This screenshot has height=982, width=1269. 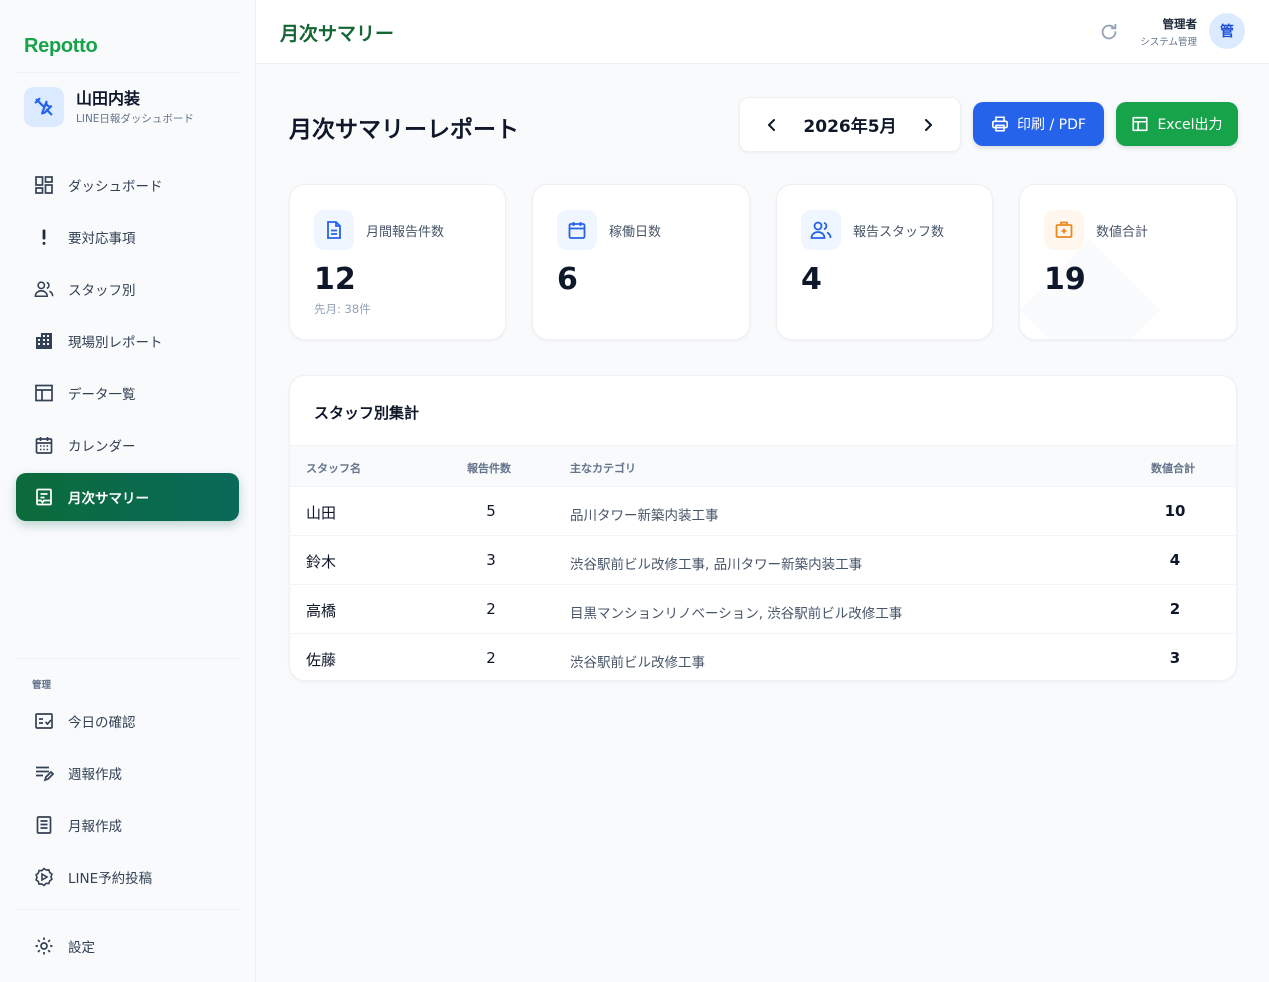 I want to click on sidebar-item-label: スタッフ別, so click(x=102, y=291).